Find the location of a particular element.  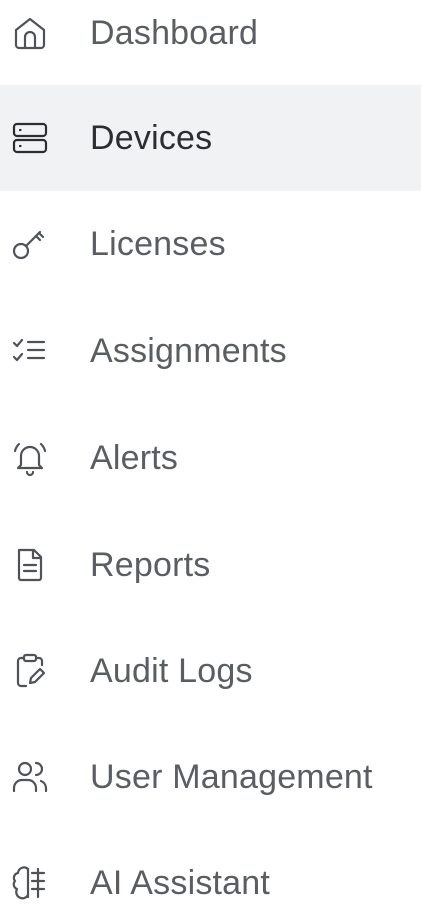

sidebar-item-label: Licenses is located at coordinates (158, 244).